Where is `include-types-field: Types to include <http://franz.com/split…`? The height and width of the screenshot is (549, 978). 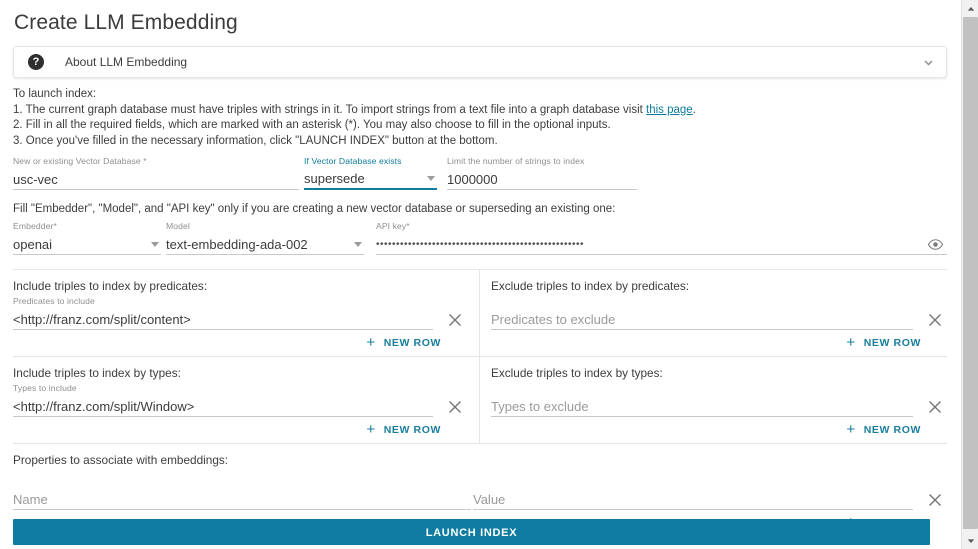 include-types-field: Types to include <http://franz.com/split… is located at coordinates (223, 400).